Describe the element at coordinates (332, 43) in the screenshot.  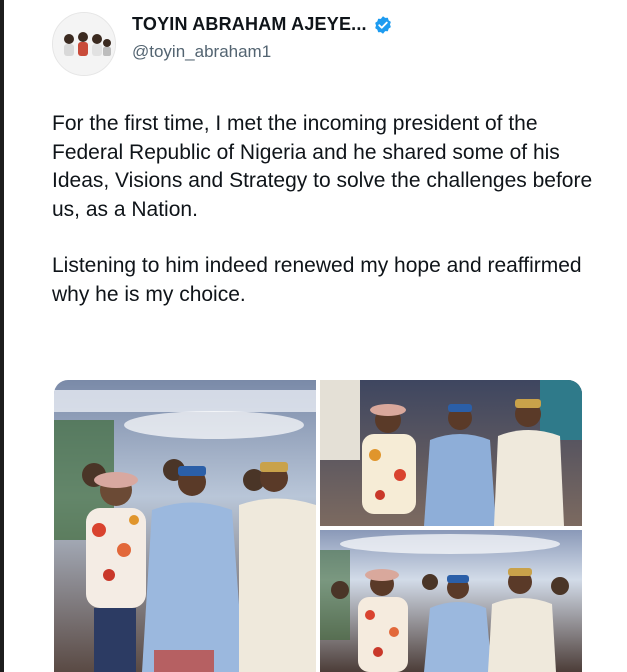
I see `tweet-header: TOYIN ABRAHAM AJEYE... @toyin_abraham1` at that location.